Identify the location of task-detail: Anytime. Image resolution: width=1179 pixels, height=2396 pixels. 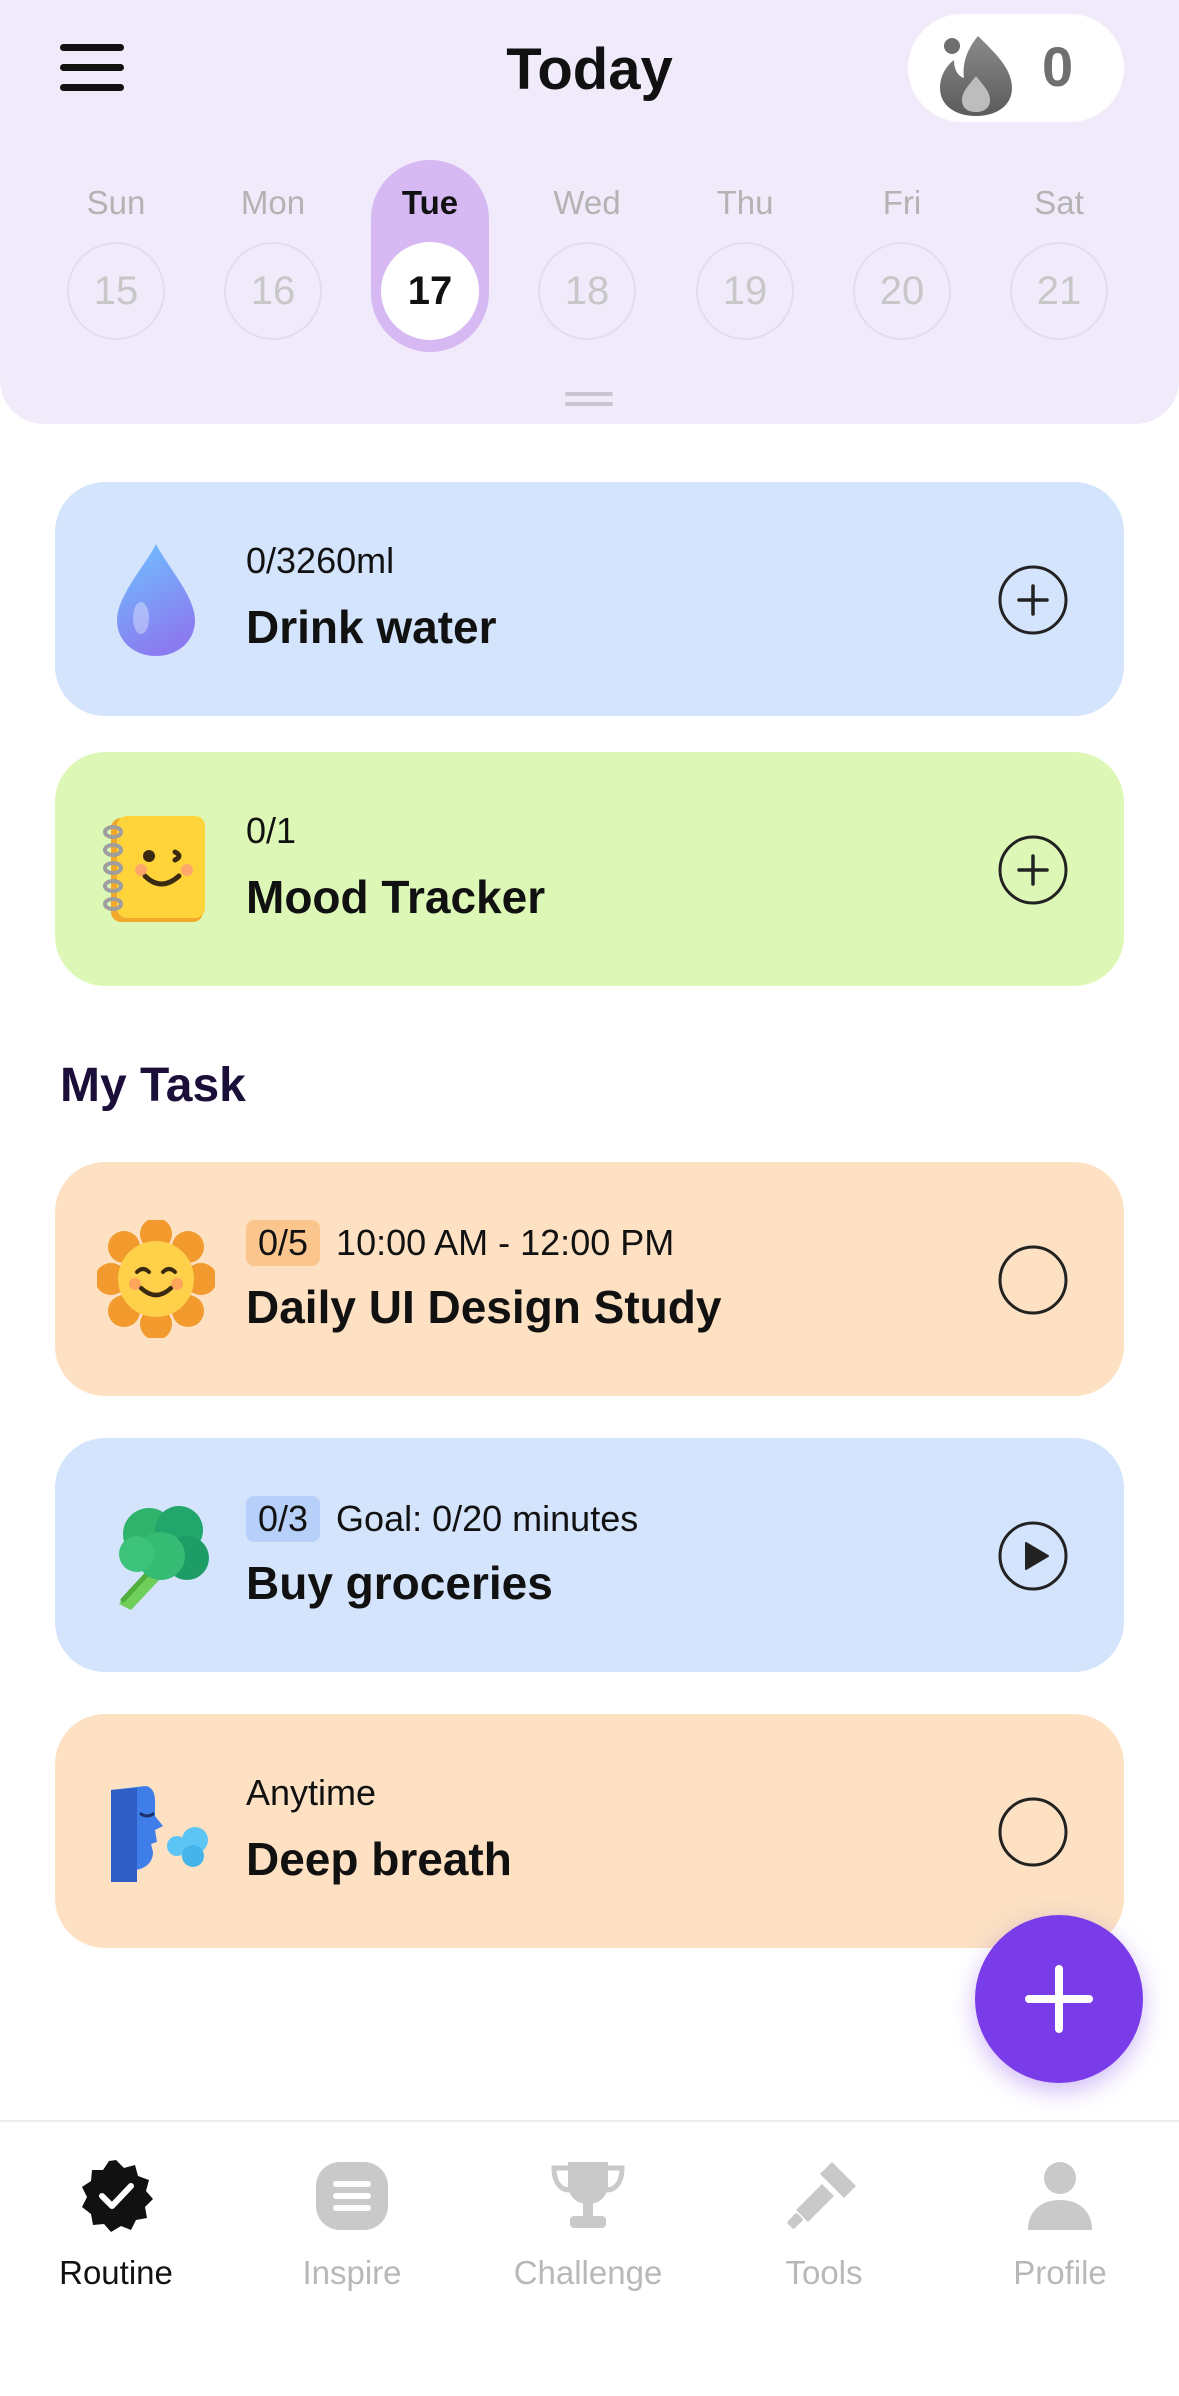
(311, 1792).